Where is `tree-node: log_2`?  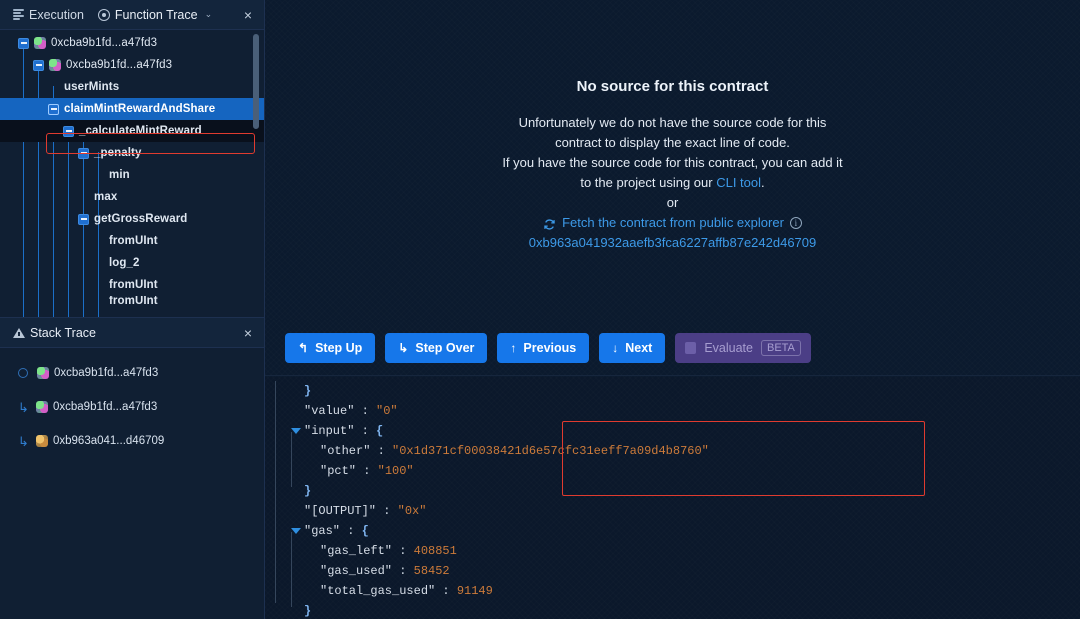 tree-node: log_2 is located at coordinates (132, 263).